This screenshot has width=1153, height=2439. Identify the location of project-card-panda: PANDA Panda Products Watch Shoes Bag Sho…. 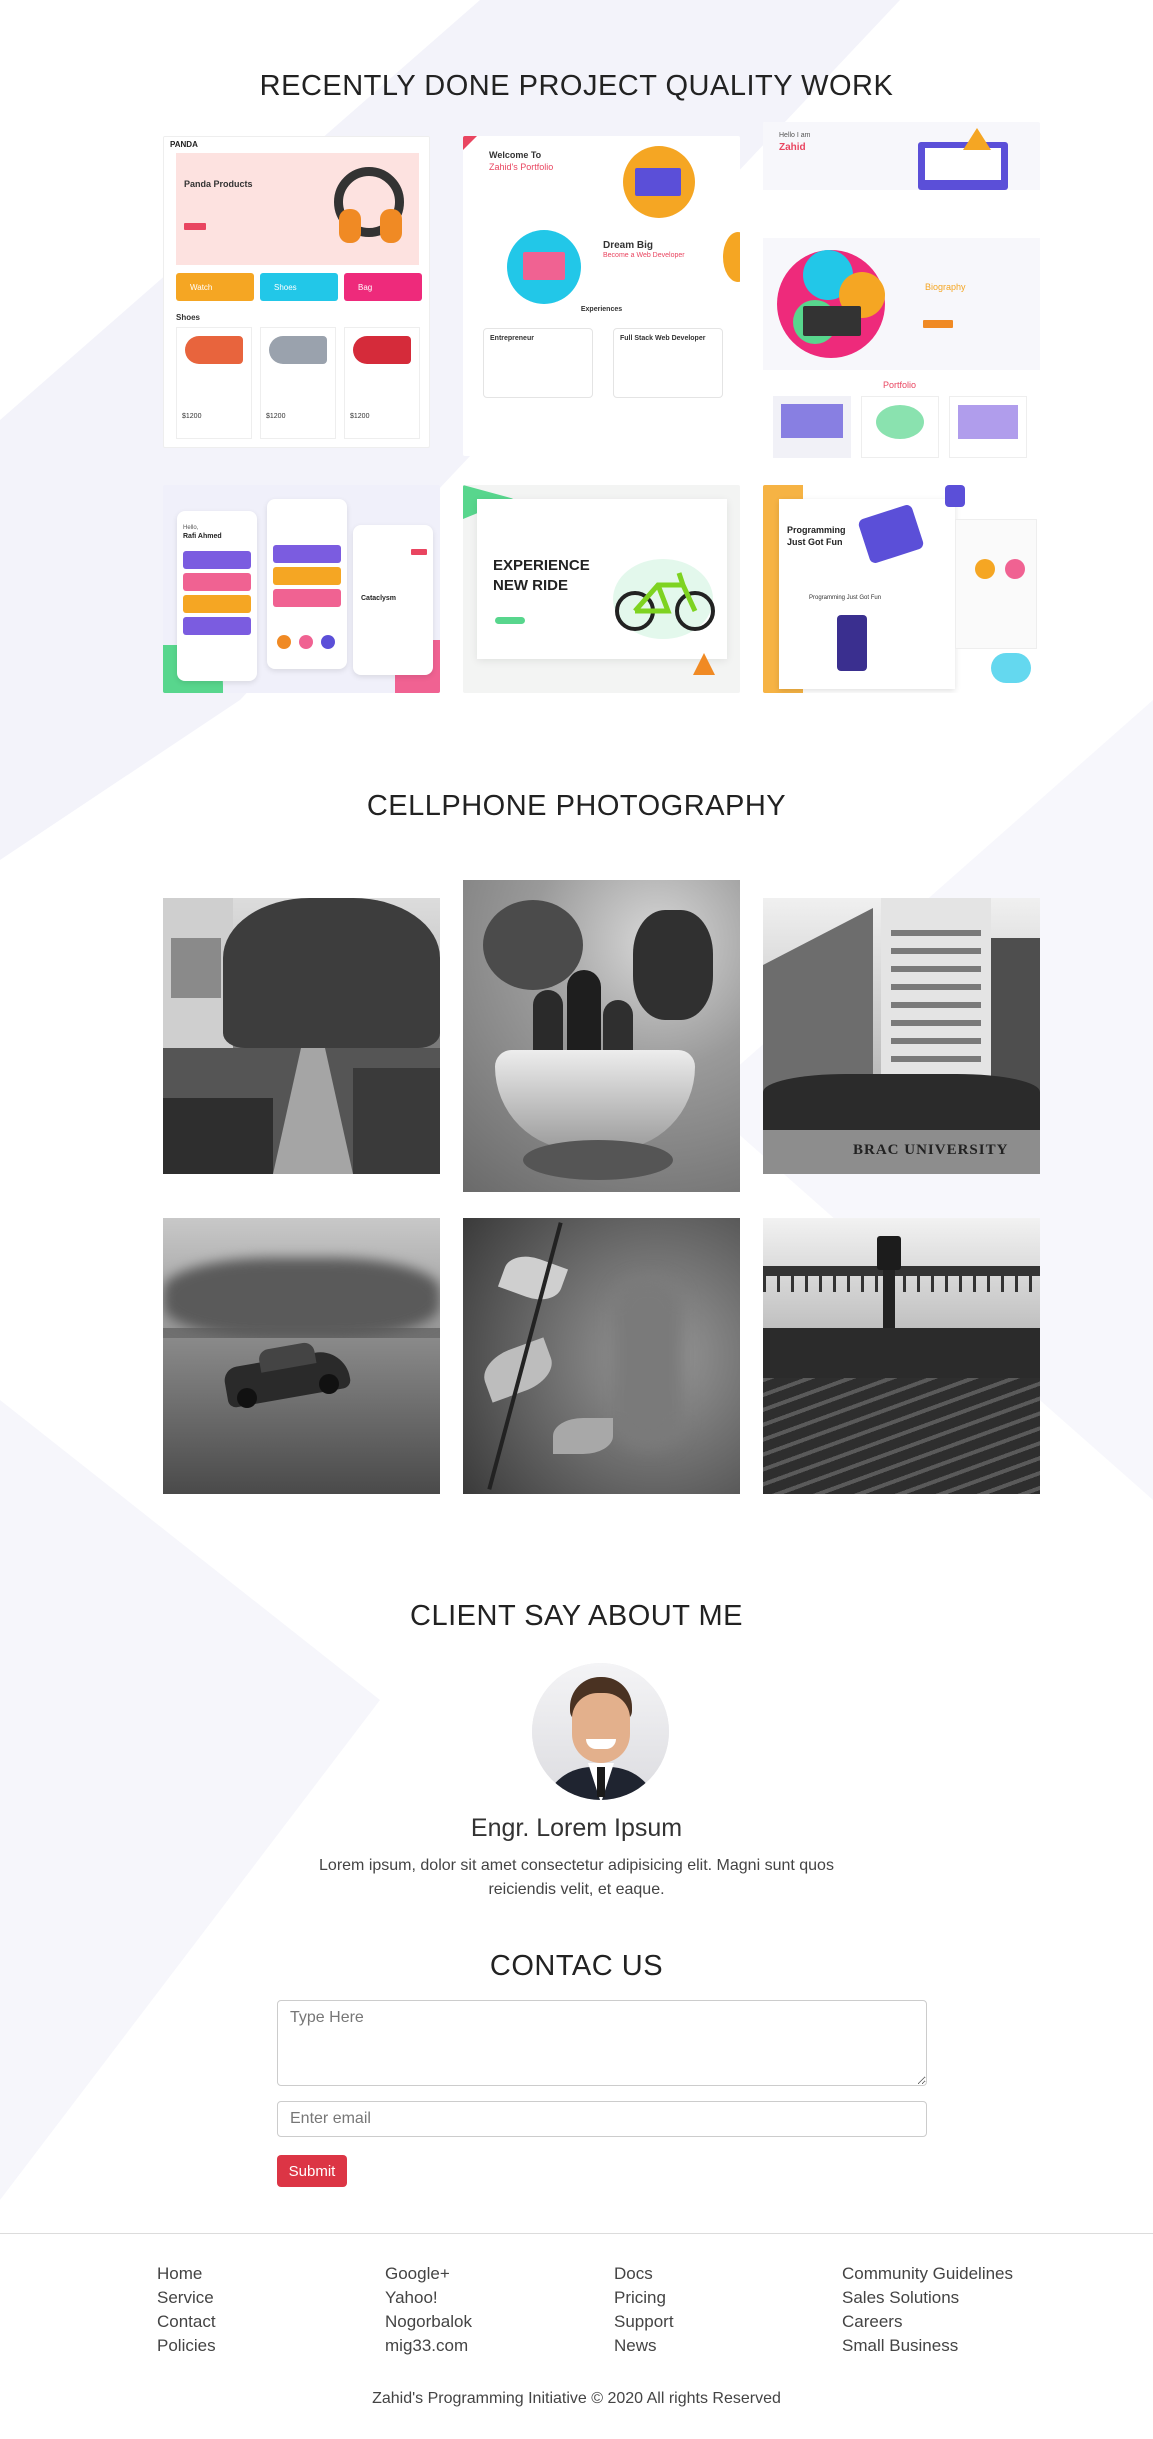
(296, 292).